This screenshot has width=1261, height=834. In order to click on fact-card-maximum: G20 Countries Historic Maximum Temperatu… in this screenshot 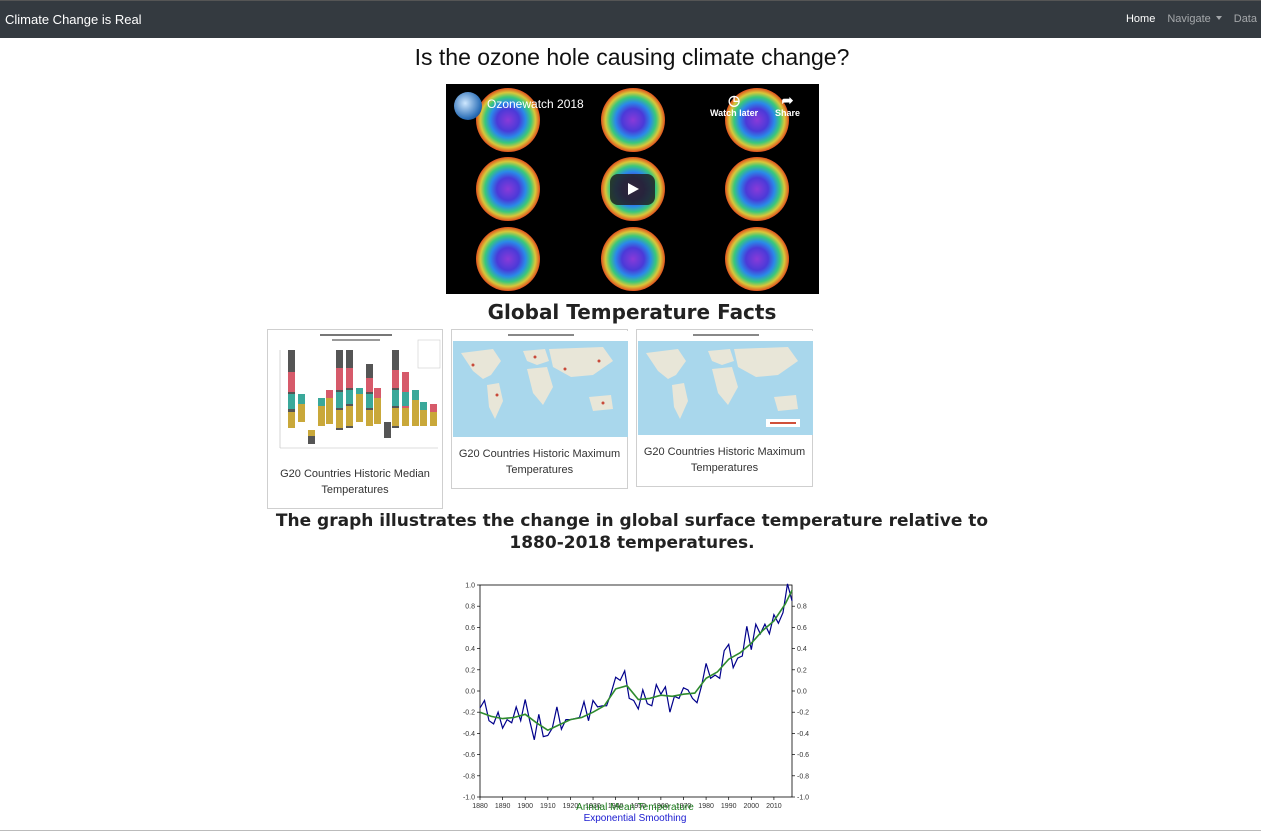, I will do `click(539, 409)`.